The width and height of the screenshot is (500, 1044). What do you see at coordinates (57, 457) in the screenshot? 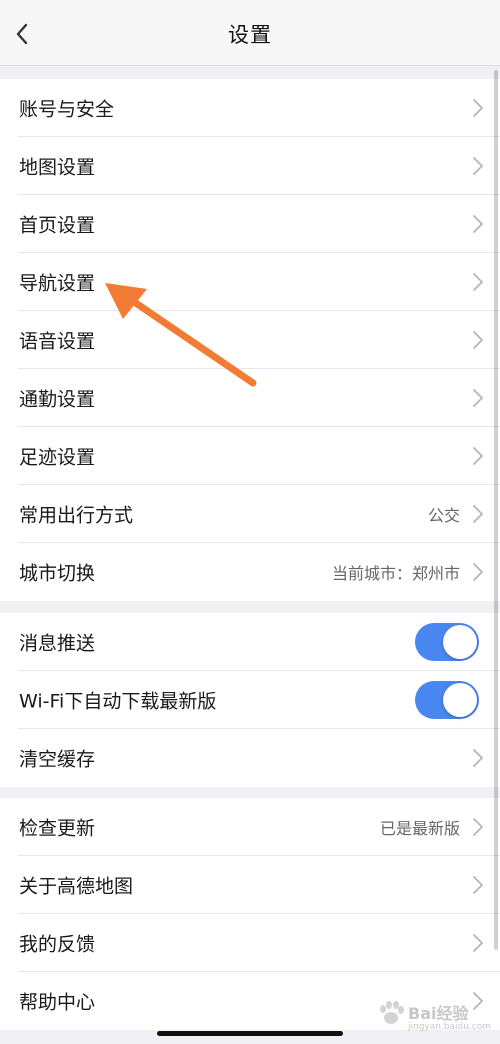
I see `row-label: 足迹设置` at bounding box center [57, 457].